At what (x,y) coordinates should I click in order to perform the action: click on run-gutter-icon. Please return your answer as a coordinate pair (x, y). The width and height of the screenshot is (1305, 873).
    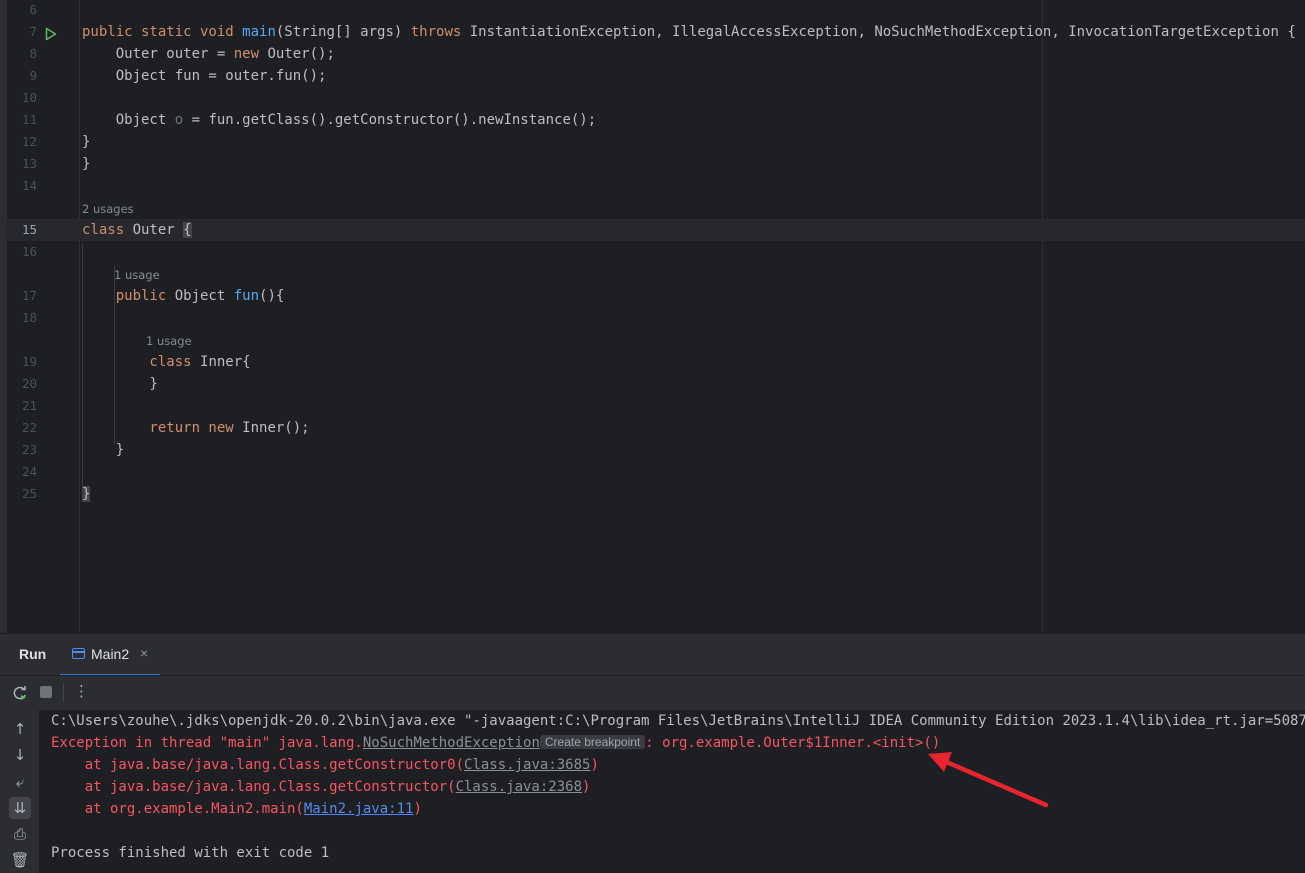
    Looking at the image, I should click on (51, 34).